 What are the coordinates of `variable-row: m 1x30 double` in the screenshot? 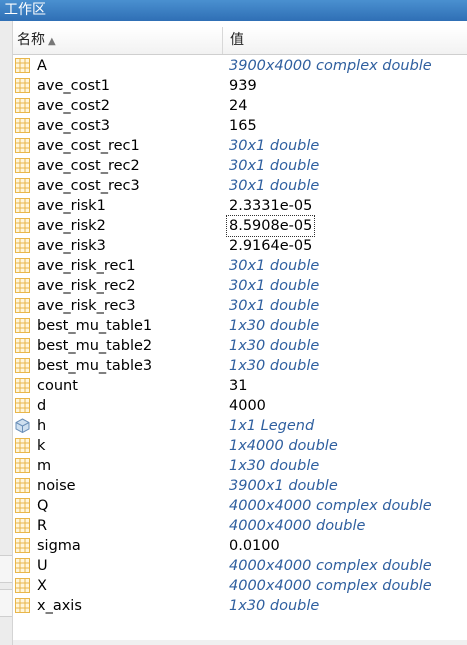 It's located at (240, 466).